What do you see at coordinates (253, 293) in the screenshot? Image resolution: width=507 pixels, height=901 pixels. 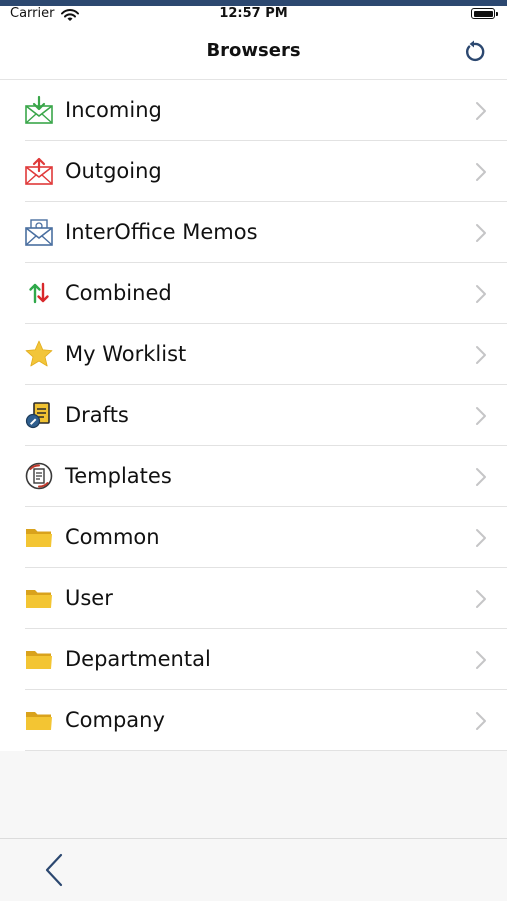 I see `list-item-combined: Combined` at bounding box center [253, 293].